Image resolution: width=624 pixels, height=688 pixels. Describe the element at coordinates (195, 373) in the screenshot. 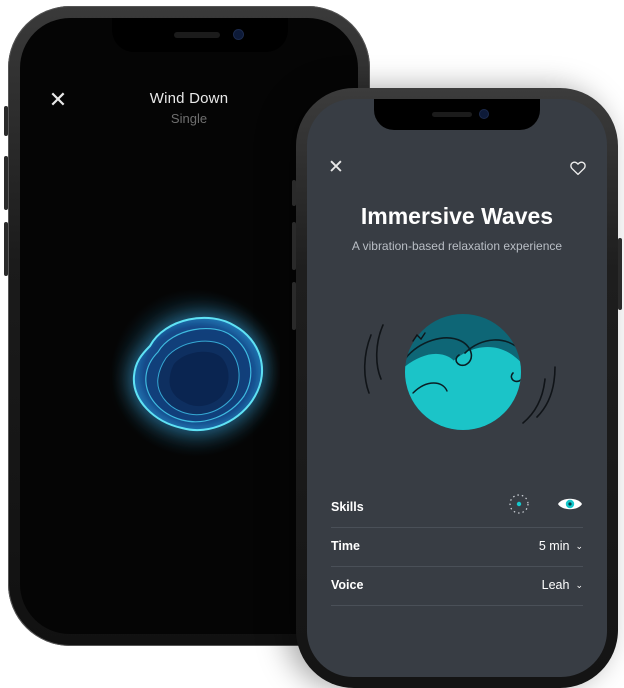

I see `glowing-blob-animation` at that location.